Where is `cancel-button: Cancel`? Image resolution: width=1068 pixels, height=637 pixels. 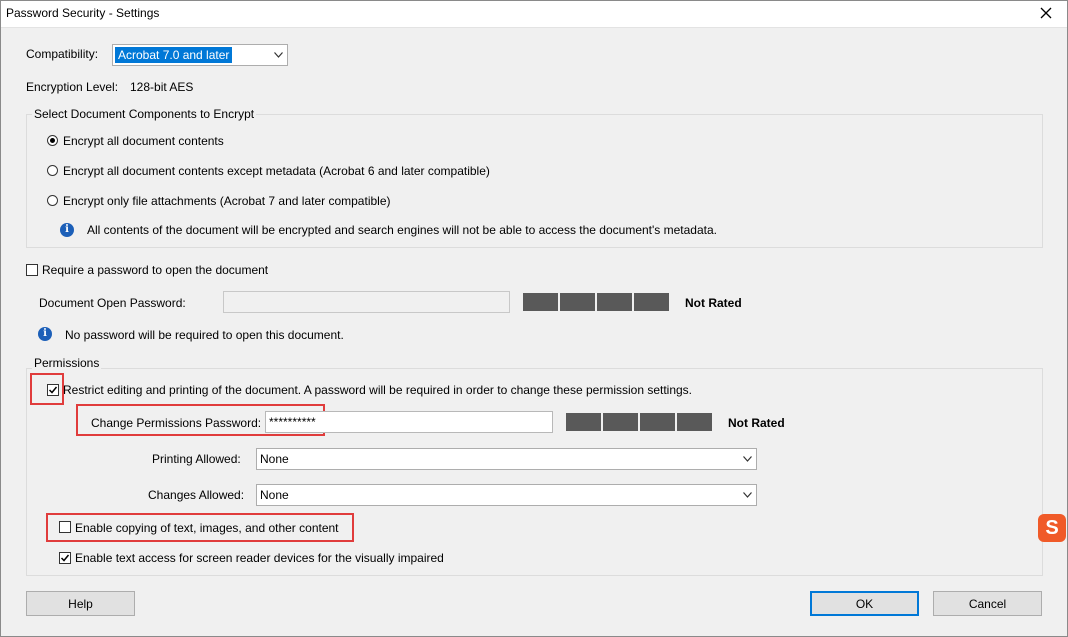 cancel-button: Cancel is located at coordinates (987, 603).